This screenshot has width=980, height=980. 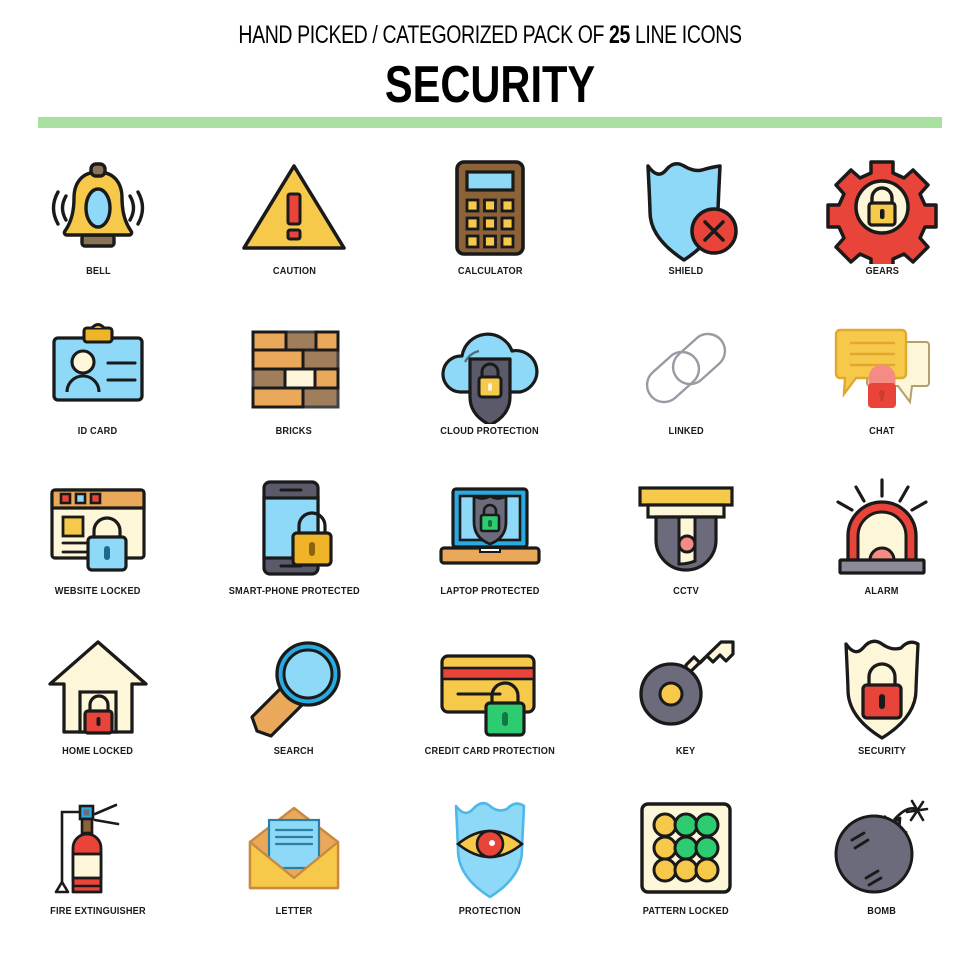 I want to click on icon-cell-alarm: ALARM, so click(x=882, y=552).